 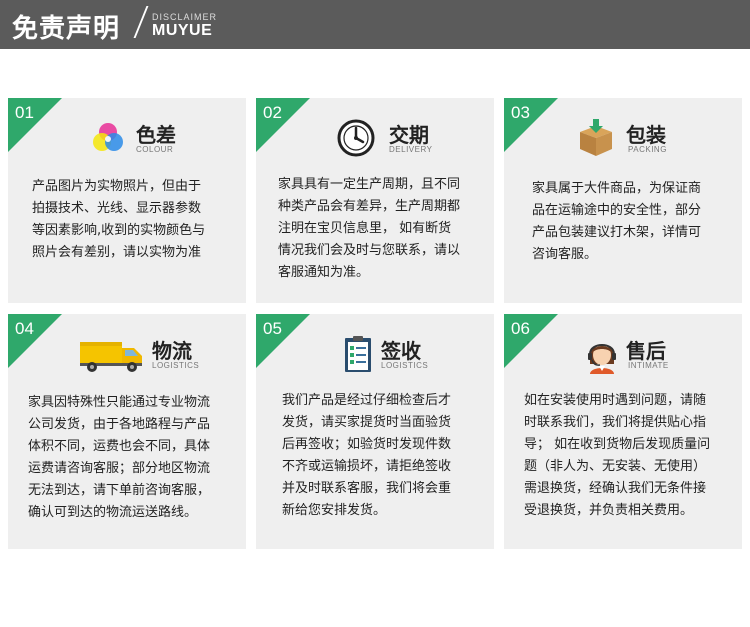 What do you see at coordinates (334, 510) in the screenshot?
I see `body-line: 新给您安排发货。` at bounding box center [334, 510].